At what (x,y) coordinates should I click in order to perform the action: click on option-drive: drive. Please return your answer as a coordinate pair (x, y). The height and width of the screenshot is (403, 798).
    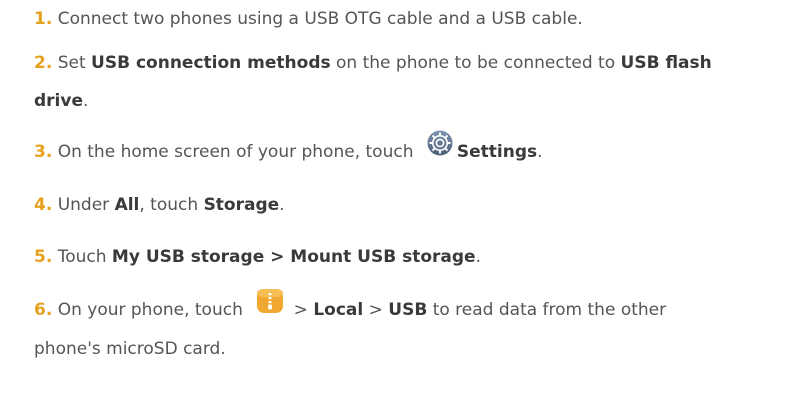
    Looking at the image, I should click on (58, 101).